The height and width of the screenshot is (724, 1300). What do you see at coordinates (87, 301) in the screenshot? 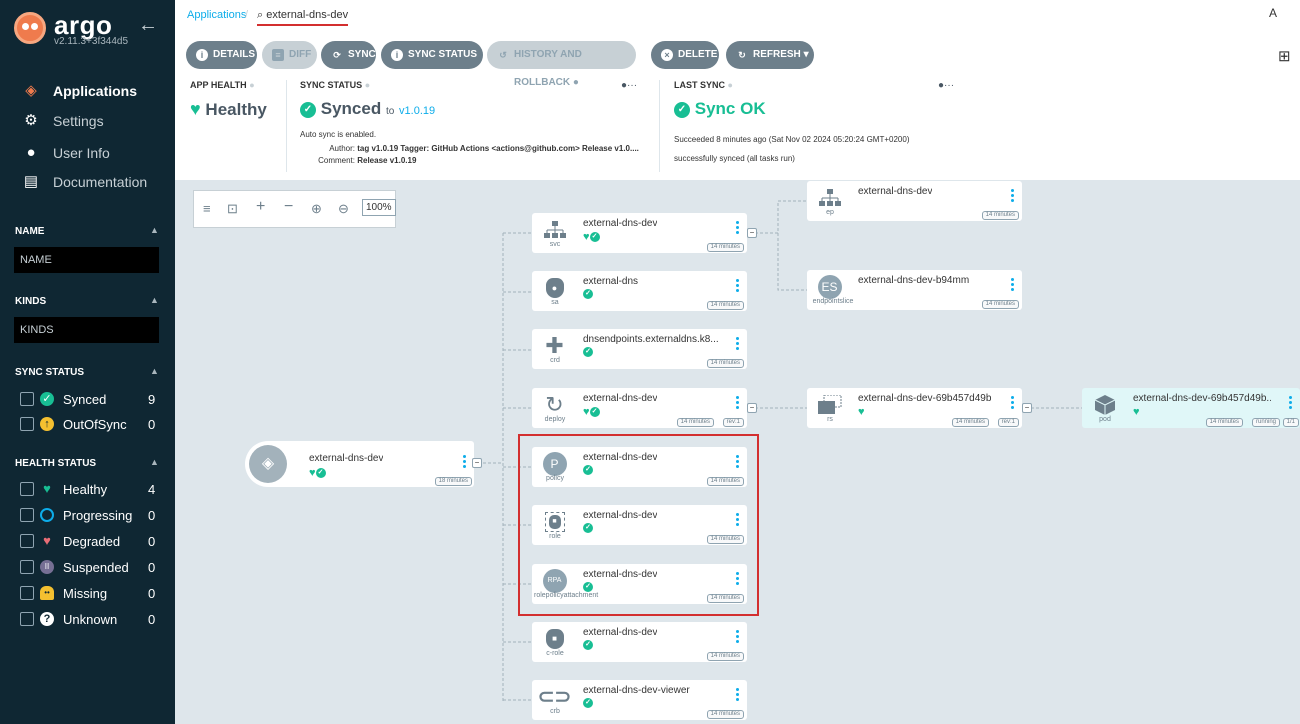
I see `filter-kinds-title: KINDS ▲` at bounding box center [87, 301].